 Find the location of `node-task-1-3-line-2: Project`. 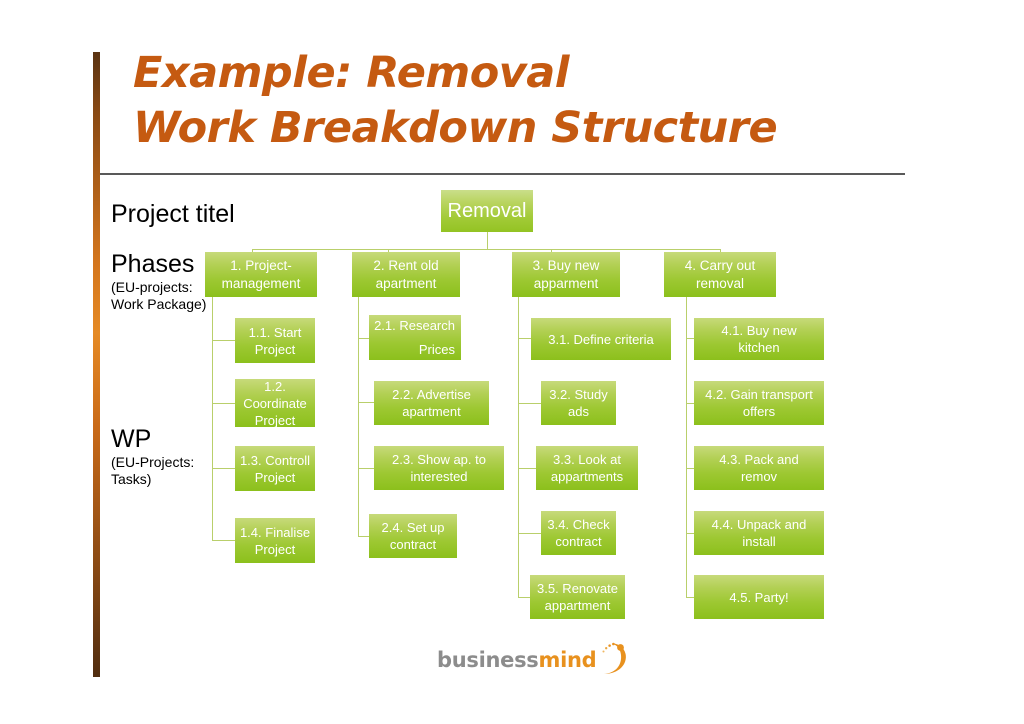

node-task-1-3-line-2: Project is located at coordinates (275, 477).